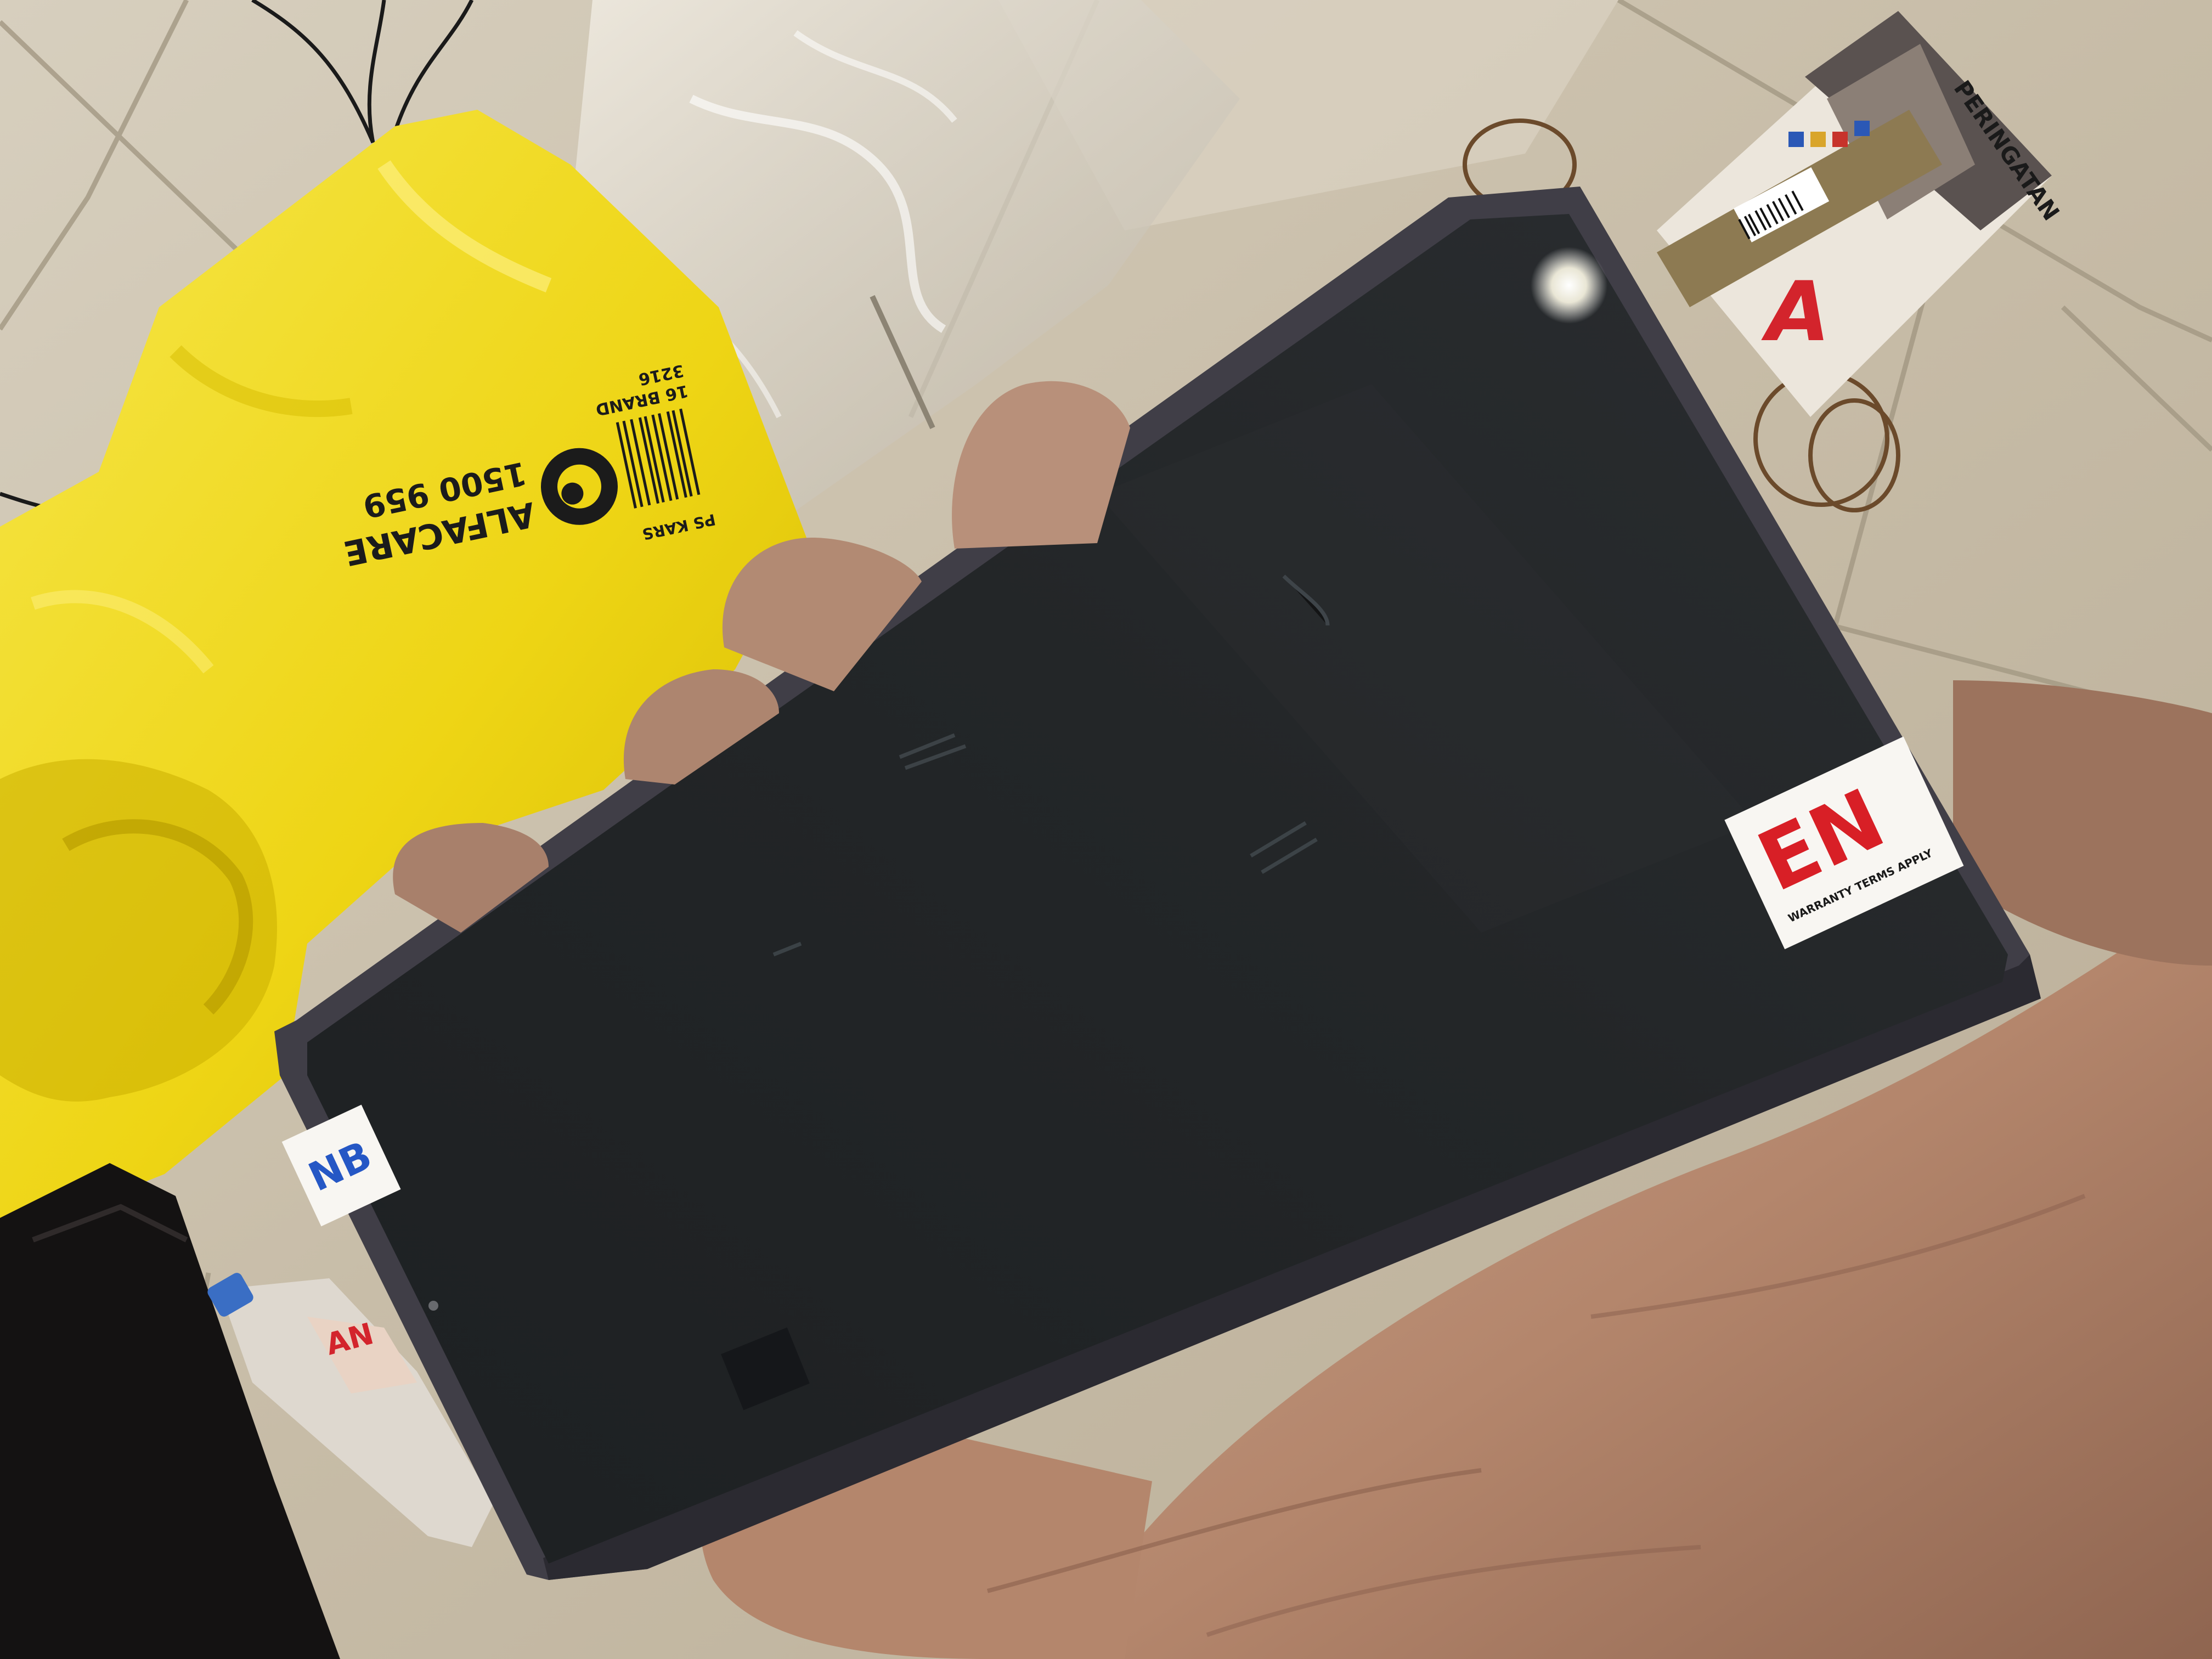  What do you see at coordinates (433, 1306) in the screenshot?
I see `front-camera` at bounding box center [433, 1306].